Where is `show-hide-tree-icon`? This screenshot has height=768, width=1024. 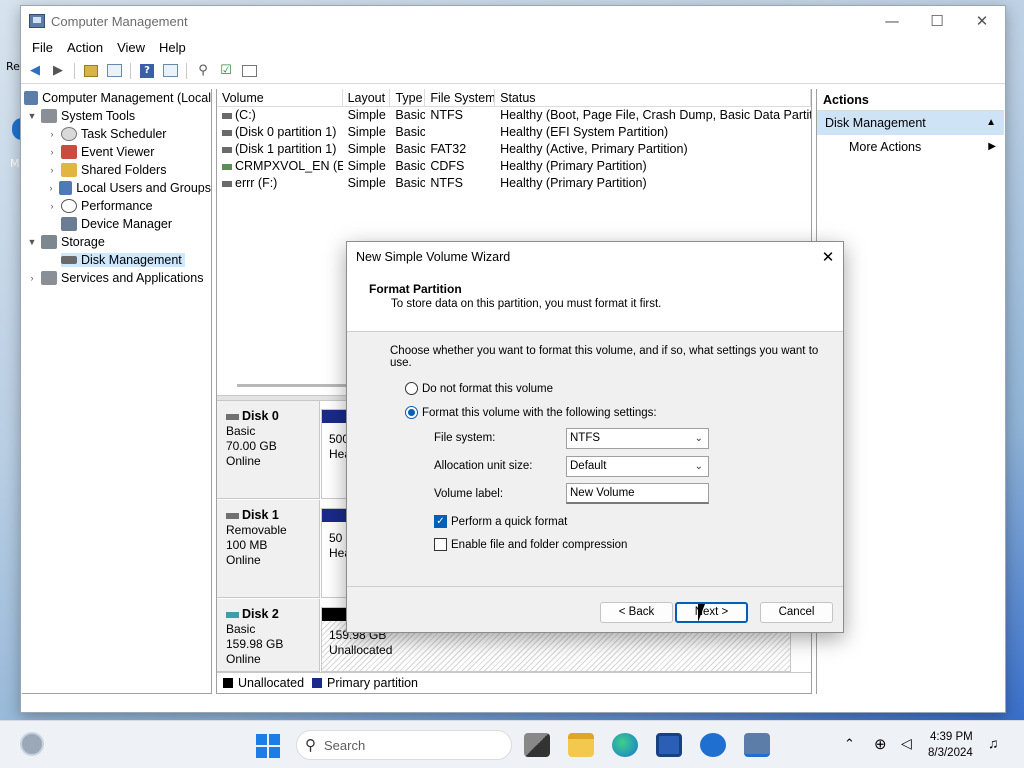
show-hide-tree-icon is located at coordinates (114, 71).